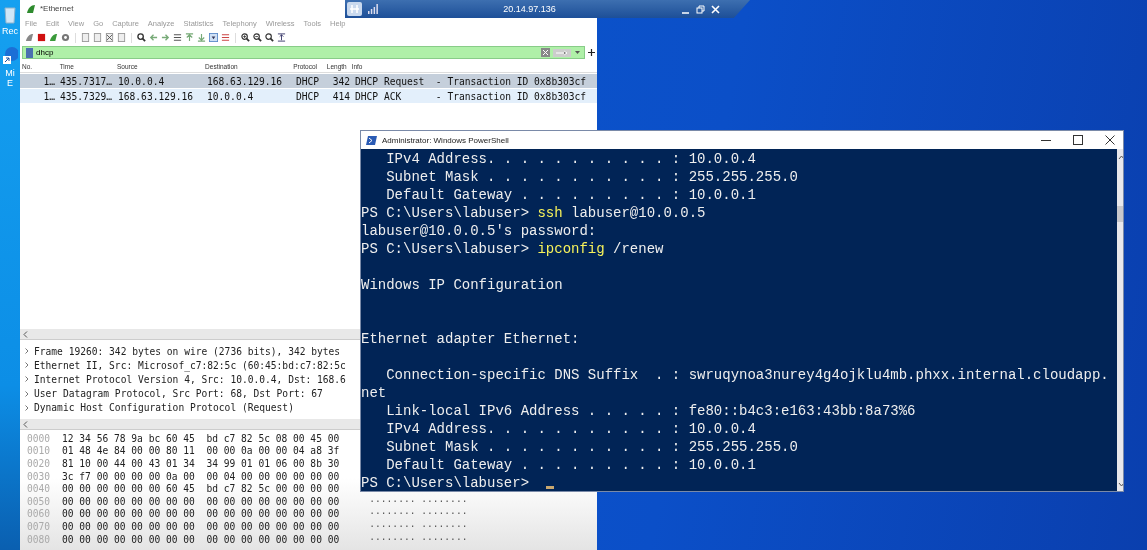  What do you see at coordinates (39, 476) in the screenshot?
I see `hex-offset: 0030` at bounding box center [39, 476].